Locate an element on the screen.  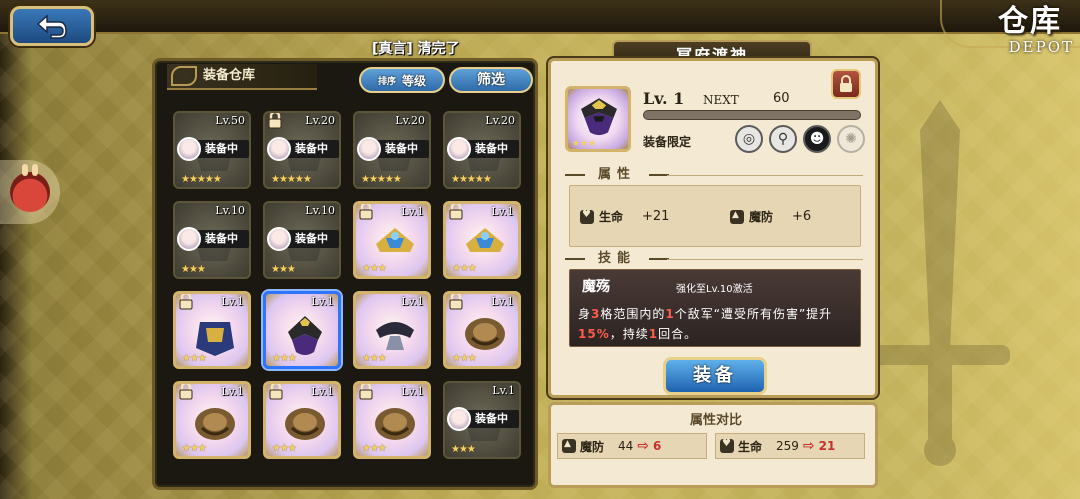
depot-title-zh: 仓库 is located at coordinates (1030, 21).